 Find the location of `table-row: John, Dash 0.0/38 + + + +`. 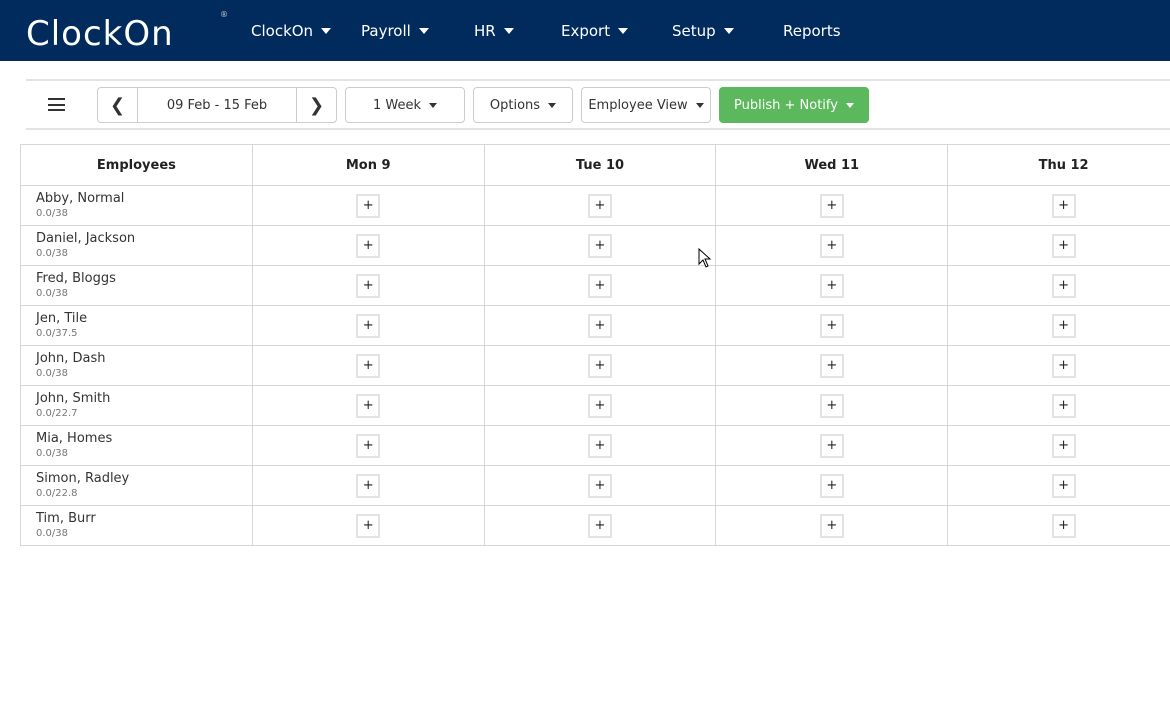

table-row: John, Dash 0.0/38 + + + + is located at coordinates (595, 365).